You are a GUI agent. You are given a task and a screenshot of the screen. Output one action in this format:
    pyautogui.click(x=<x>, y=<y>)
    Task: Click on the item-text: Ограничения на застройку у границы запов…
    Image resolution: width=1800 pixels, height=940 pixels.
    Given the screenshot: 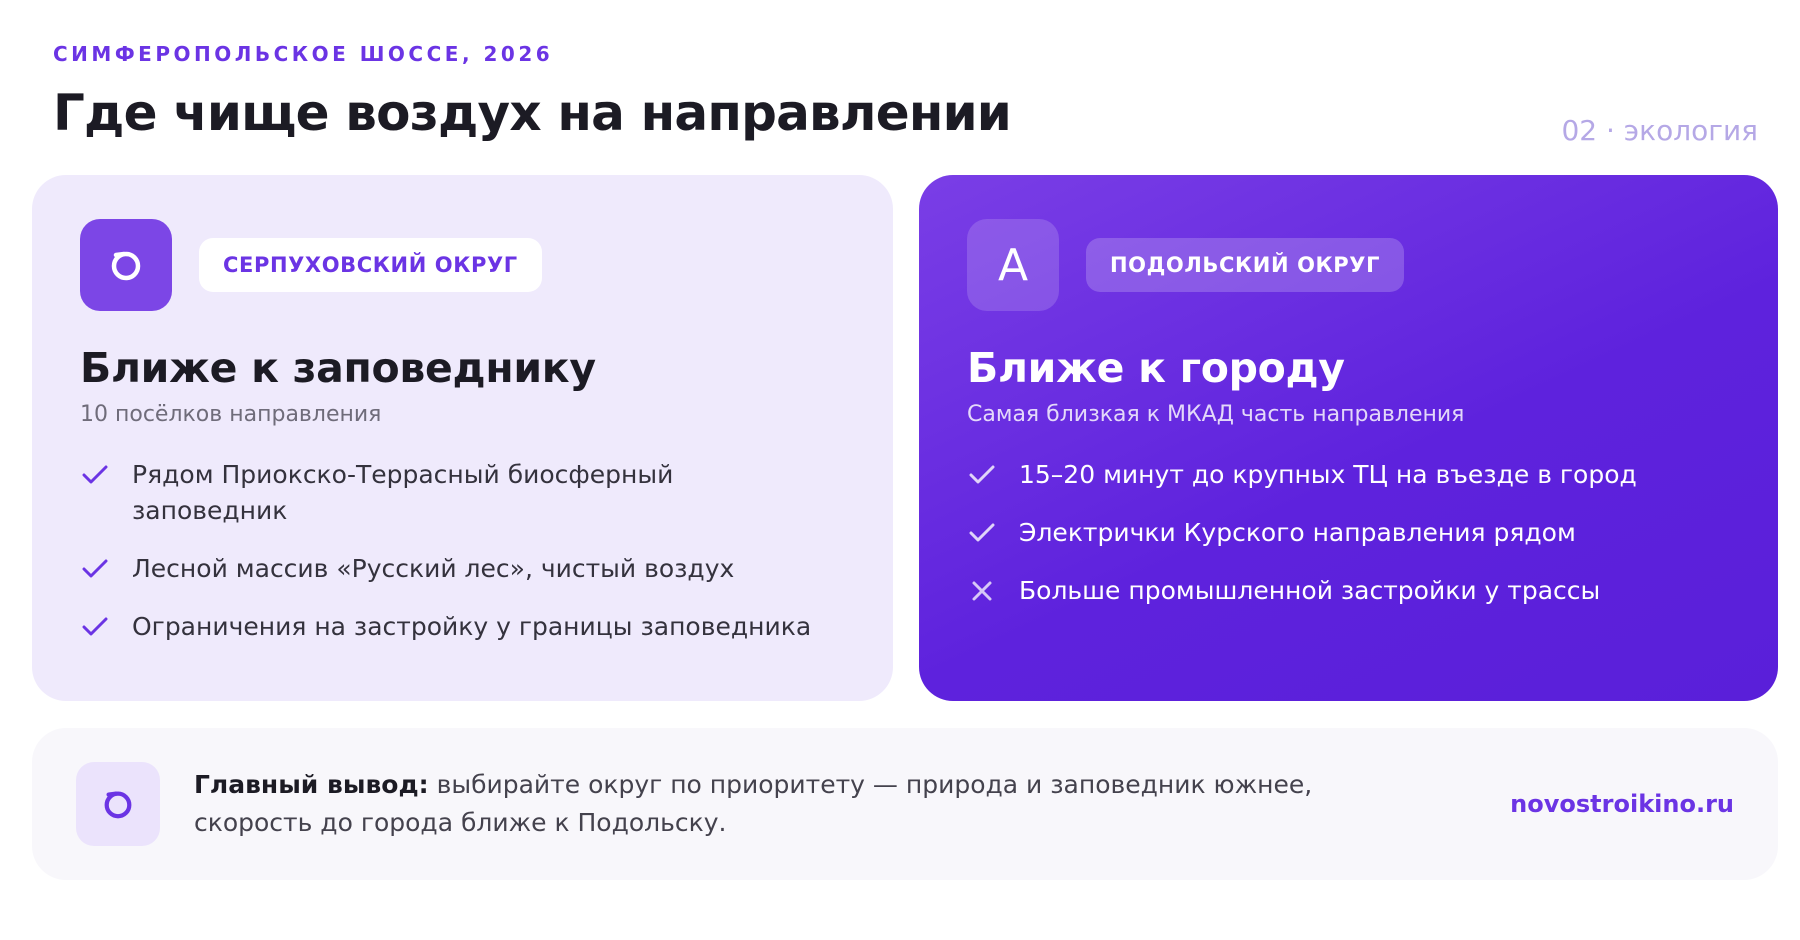 What is the action you would take?
    pyautogui.click(x=472, y=626)
    